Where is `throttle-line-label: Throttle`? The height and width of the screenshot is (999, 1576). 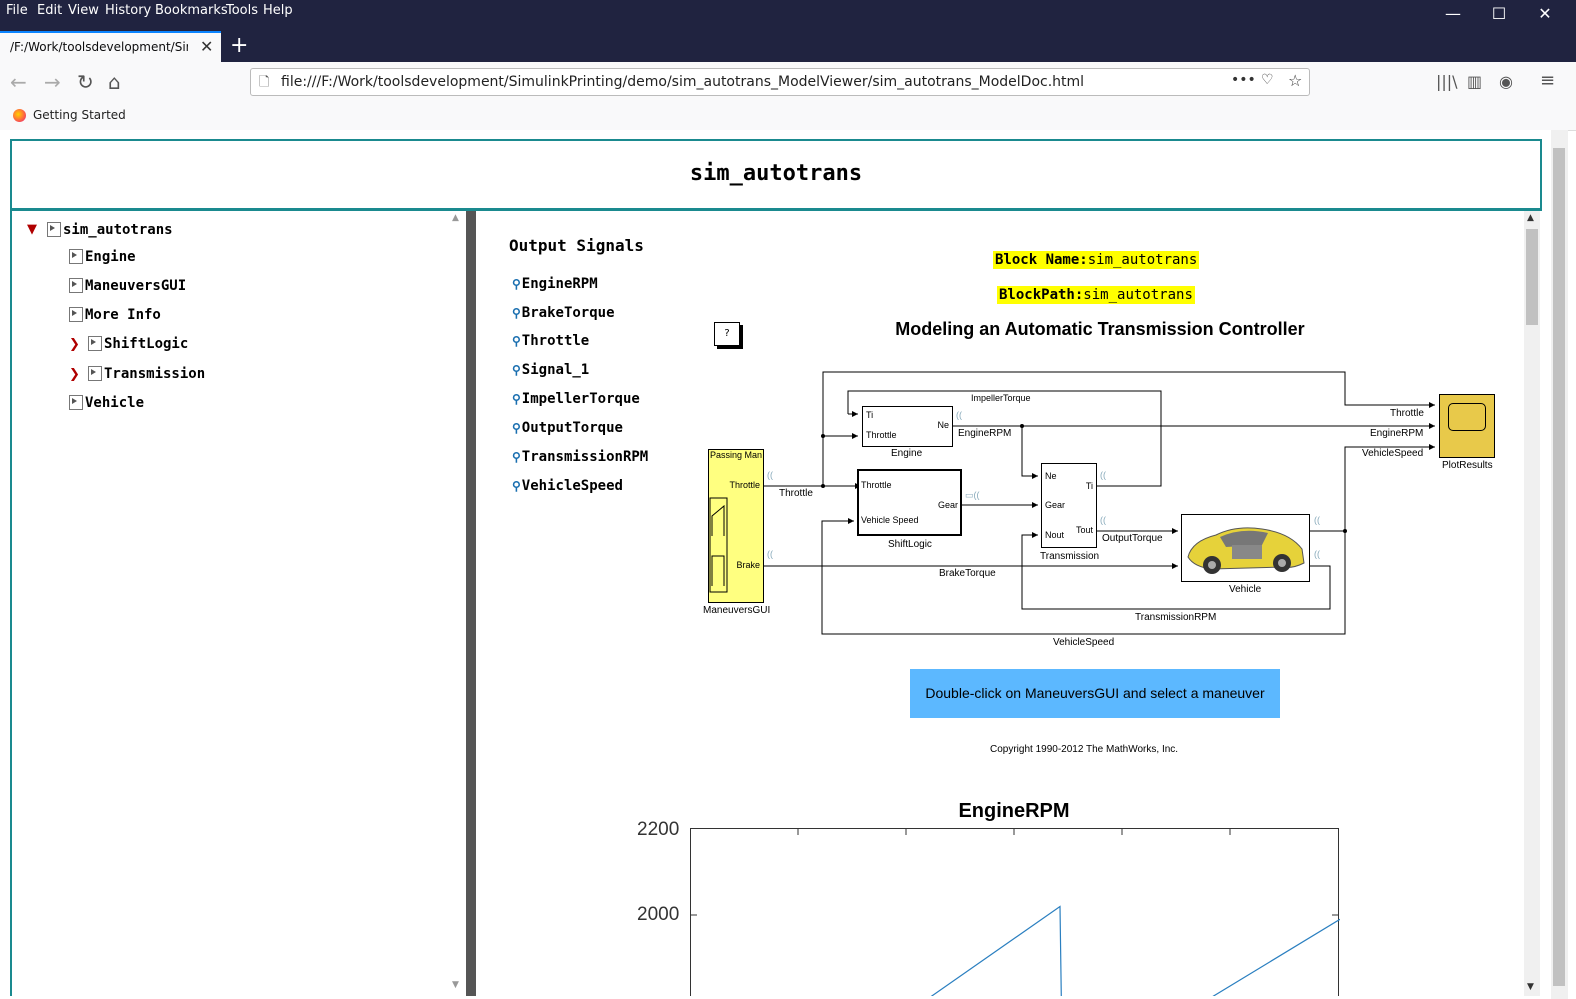
throttle-line-label: Throttle is located at coordinates (796, 493).